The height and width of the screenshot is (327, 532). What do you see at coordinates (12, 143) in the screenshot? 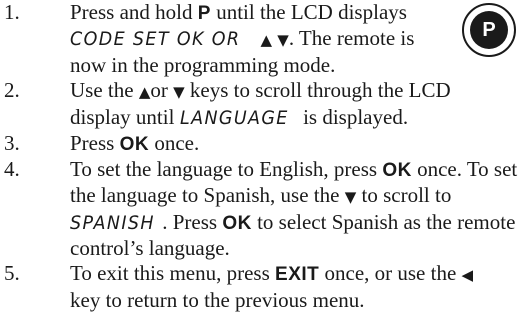
I see `step-number: 3.` at bounding box center [12, 143].